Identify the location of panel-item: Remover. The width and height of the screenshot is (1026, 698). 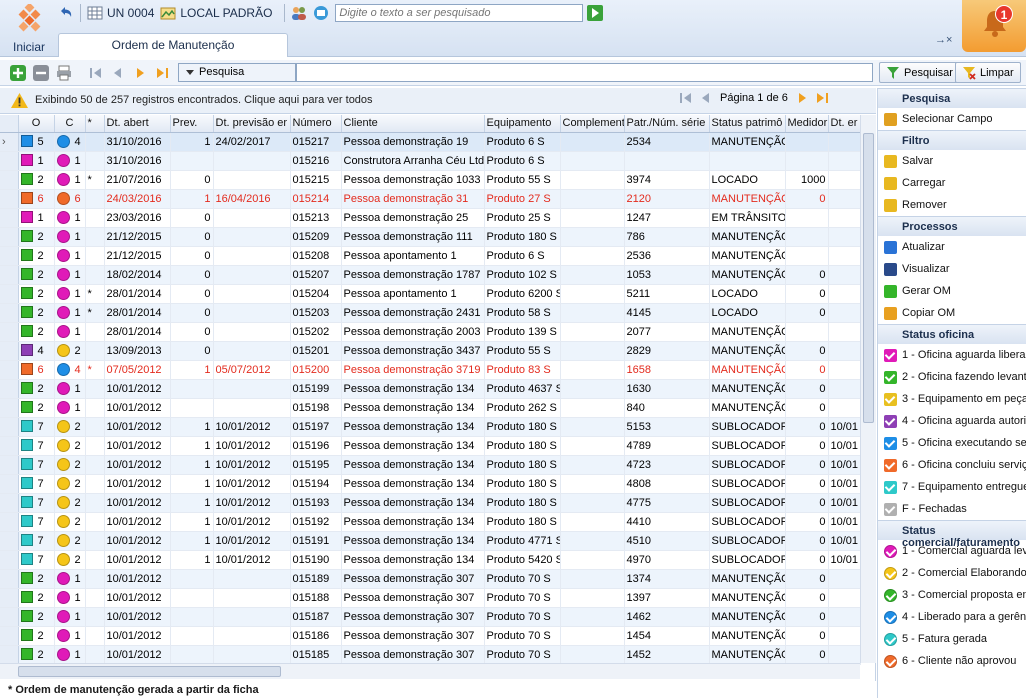
(952, 205).